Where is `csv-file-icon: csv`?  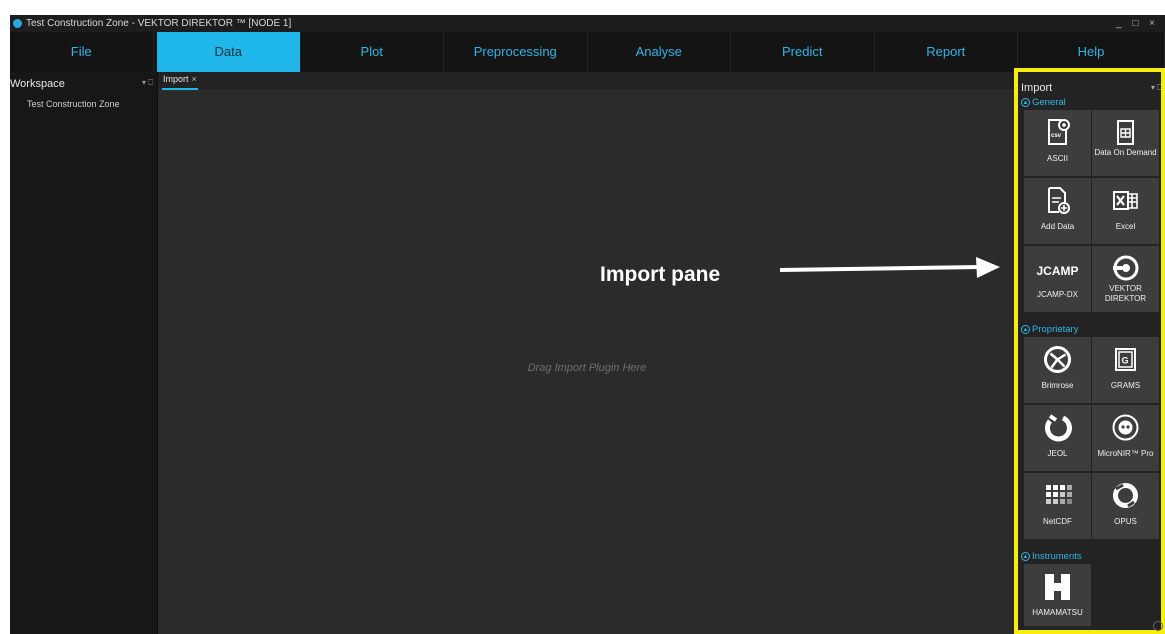
csv-file-icon: csv is located at coordinates (1059, 132).